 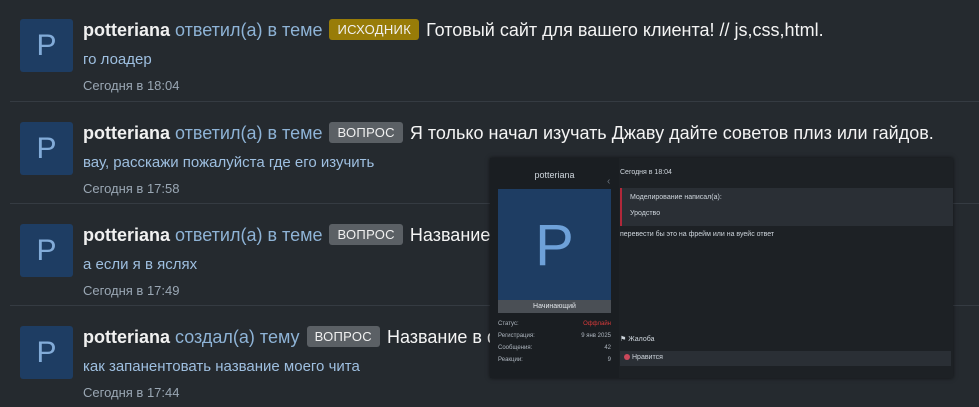 I want to click on timestamp: Сегодня в 17:49, so click(x=131, y=290).